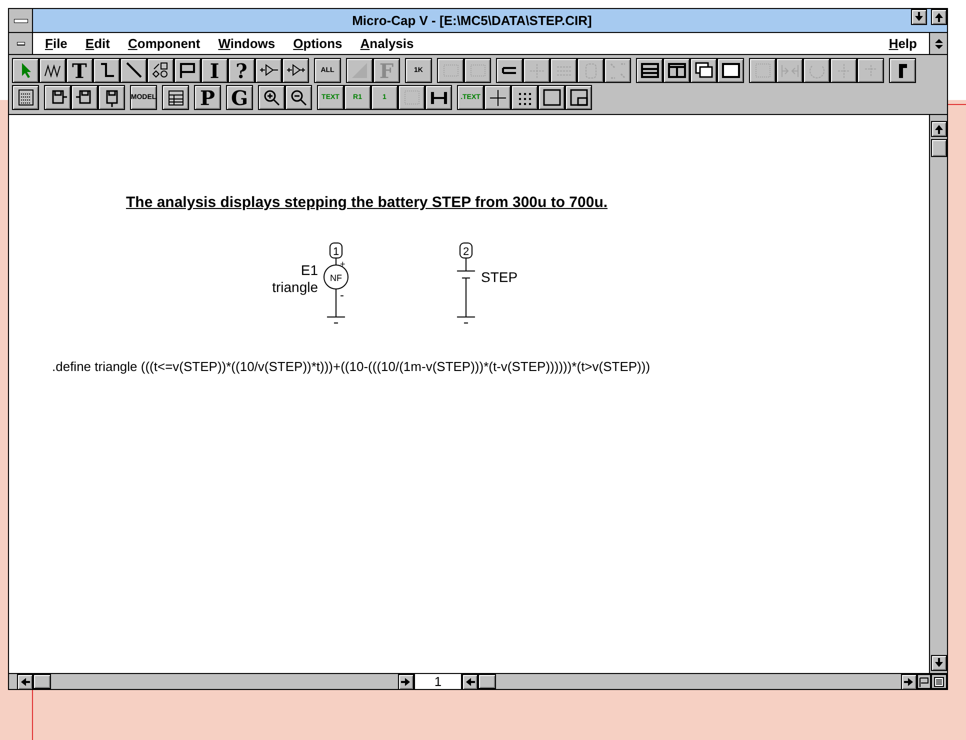 The image size is (966, 740). I want to click on vertical-scrollbar, so click(938, 394).